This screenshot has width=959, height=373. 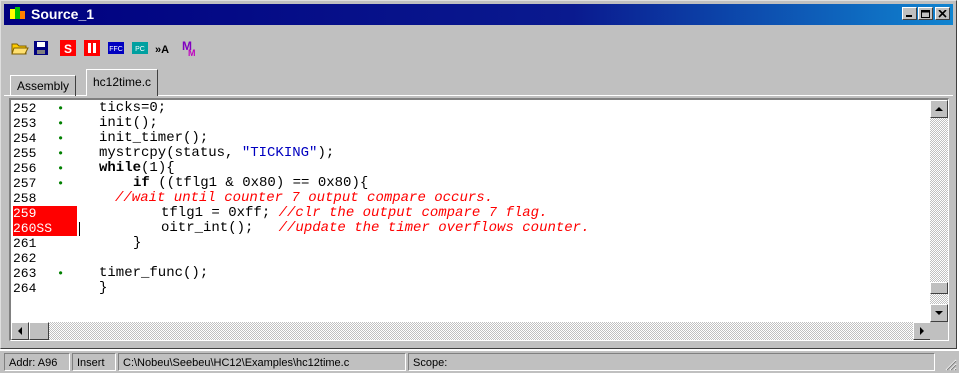 I want to click on window-title: Source_1, so click(x=63, y=14).